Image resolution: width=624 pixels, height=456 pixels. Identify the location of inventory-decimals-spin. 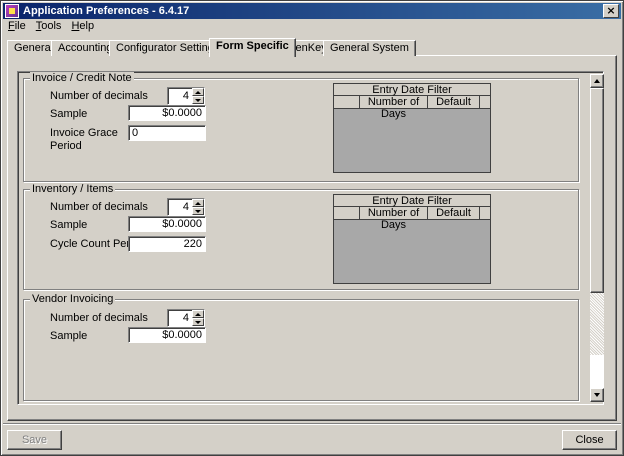
(198, 207).